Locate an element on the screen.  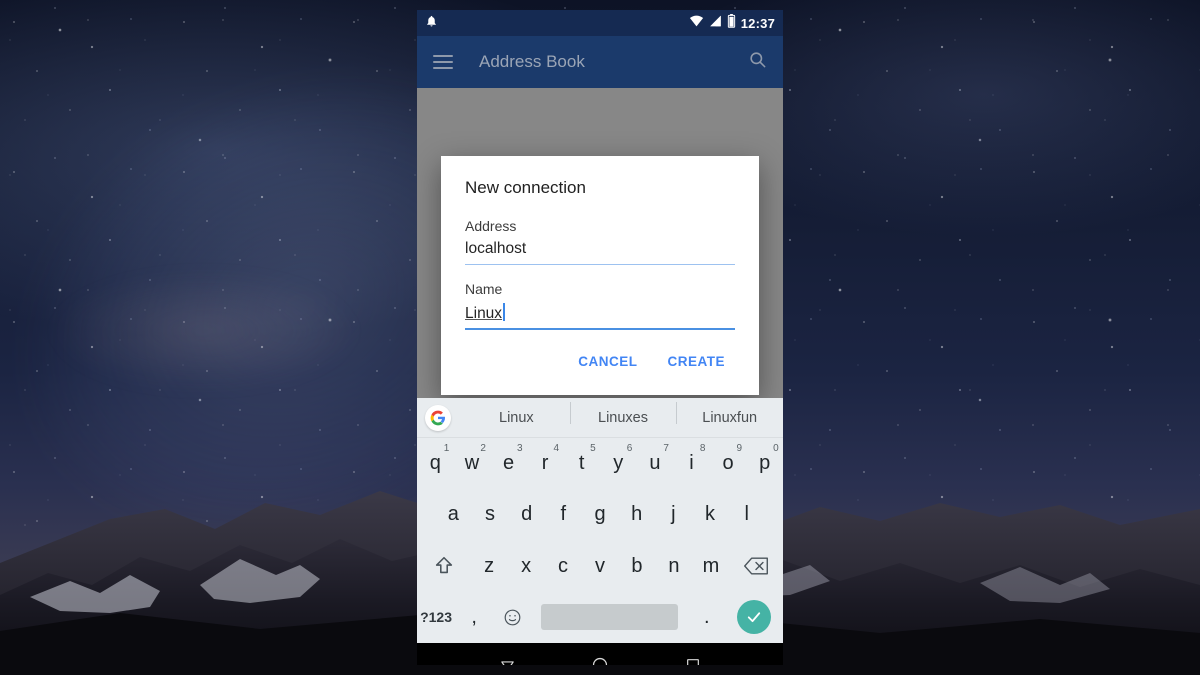
cell-signal-icon is located at coordinates (715, 23).